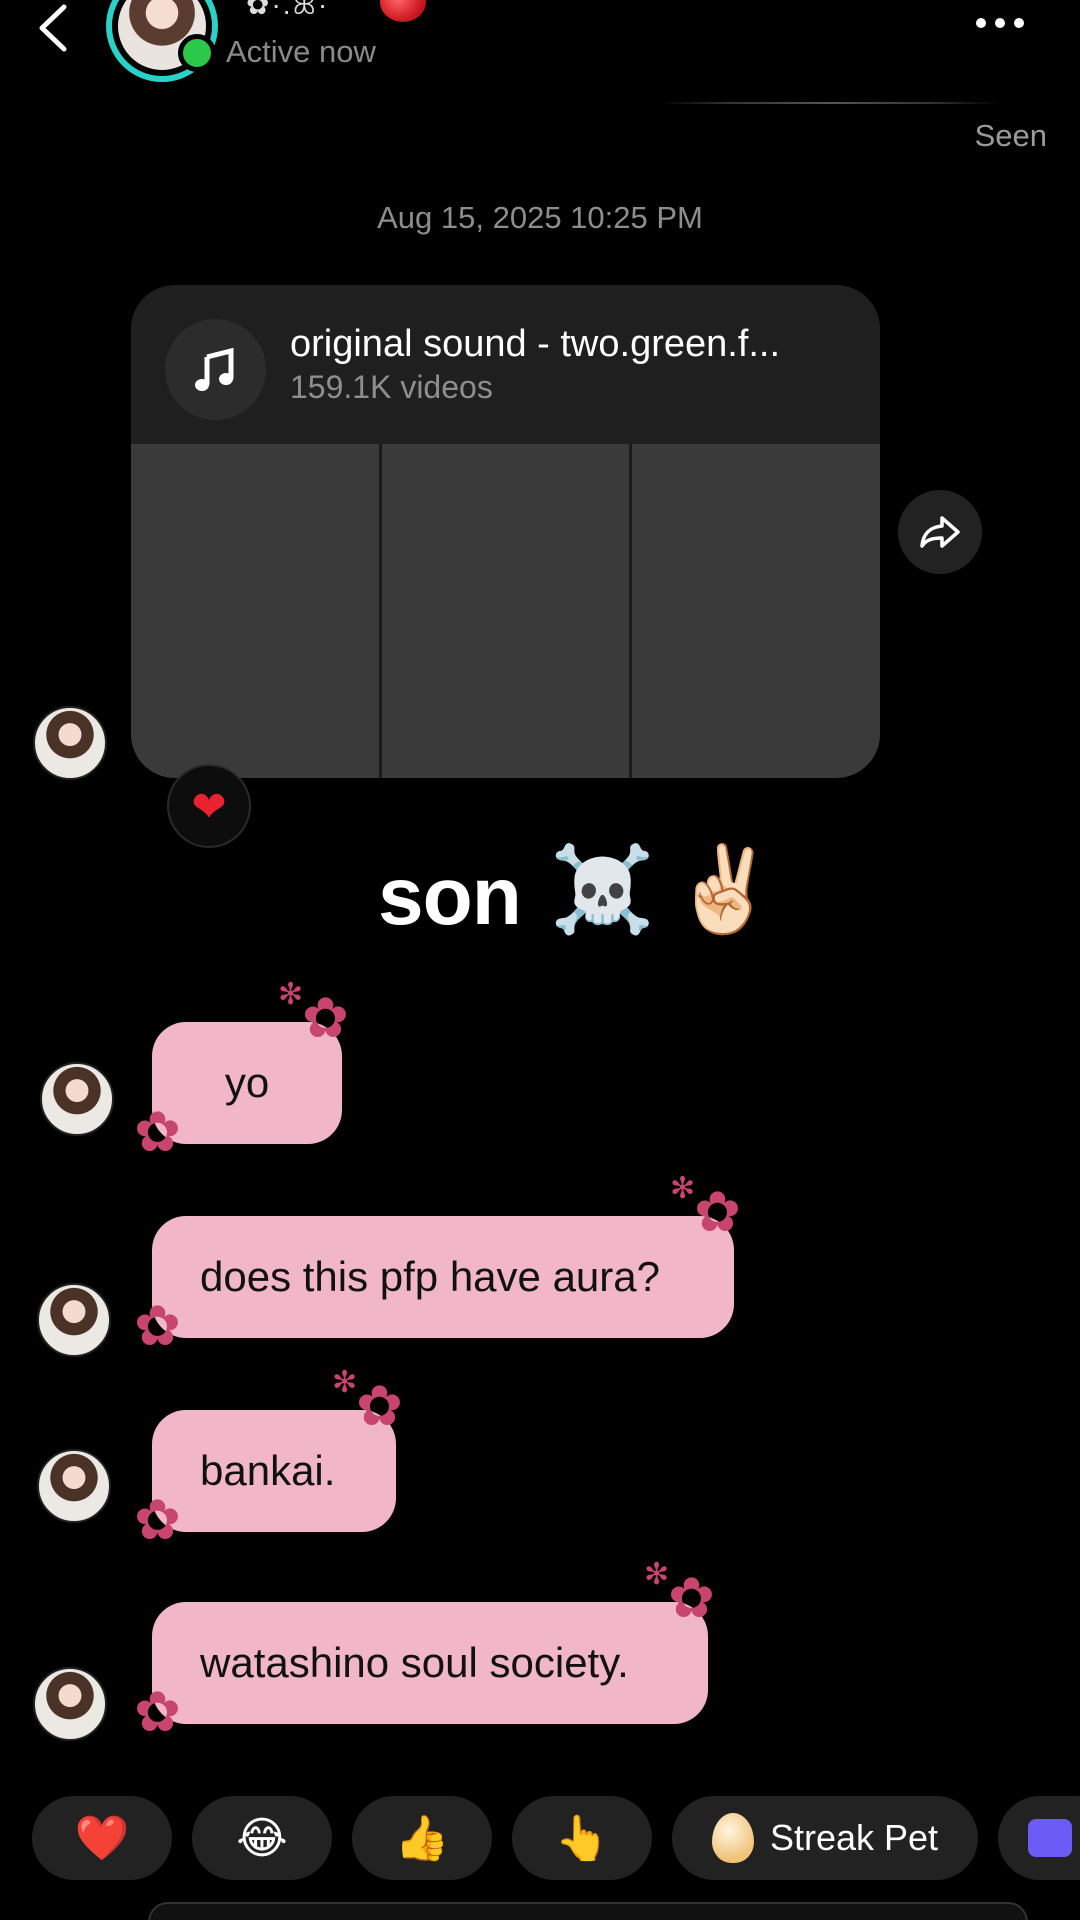  What do you see at coordinates (854, 1837) in the screenshot?
I see `streak-pet-label: Streak Pet` at bounding box center [854, 1837].